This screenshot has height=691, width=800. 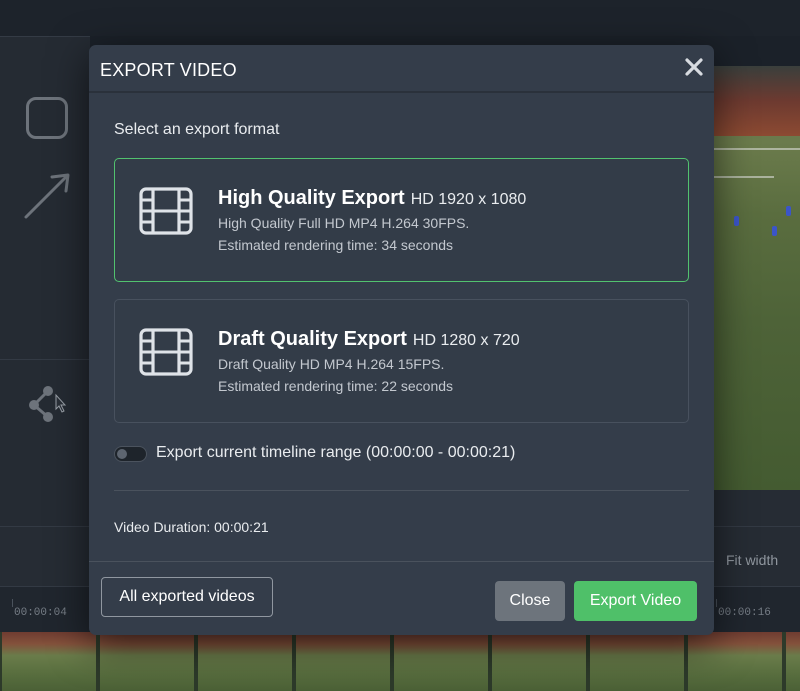 What do you see at coordinates (401, 598) in the screenshot?
I see `dialog-footer: All exported videos Close Export Video` at bounding box center [401, 598].